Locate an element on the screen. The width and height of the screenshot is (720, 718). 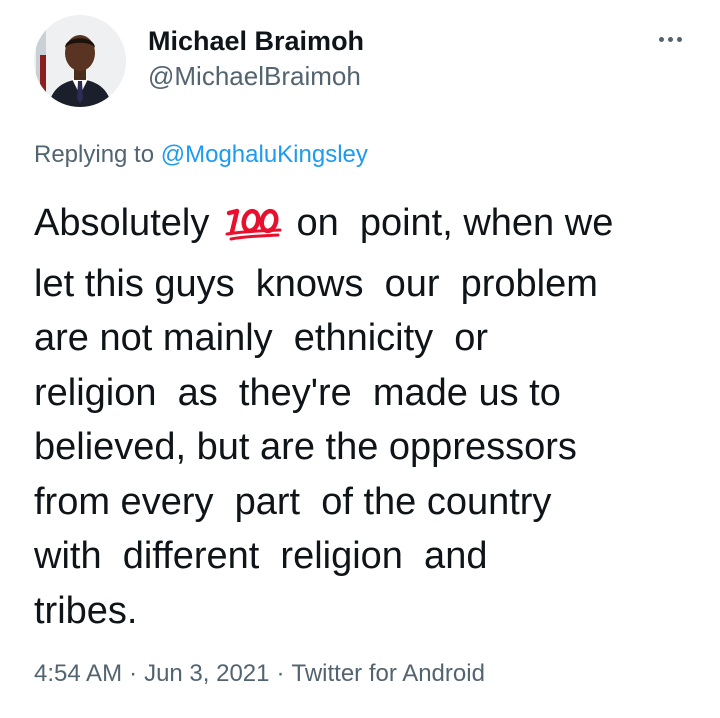
hundred-points-emoji-icon is located at coordinates (254, 229).